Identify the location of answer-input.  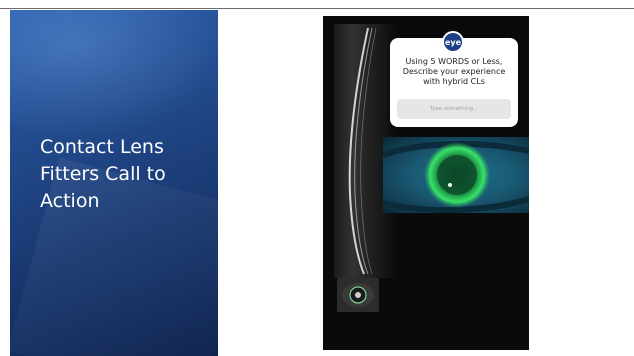
(454, 109).